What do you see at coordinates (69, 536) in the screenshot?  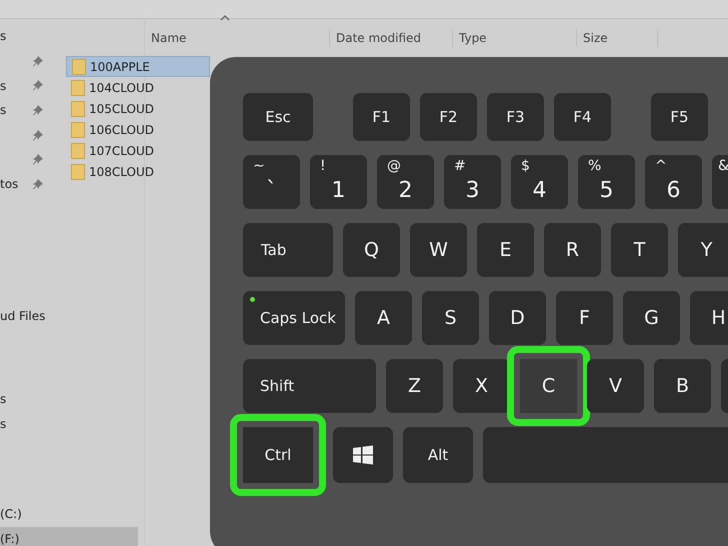 I see `sidebar-item: (F:)` at bounding box center [69, 536].